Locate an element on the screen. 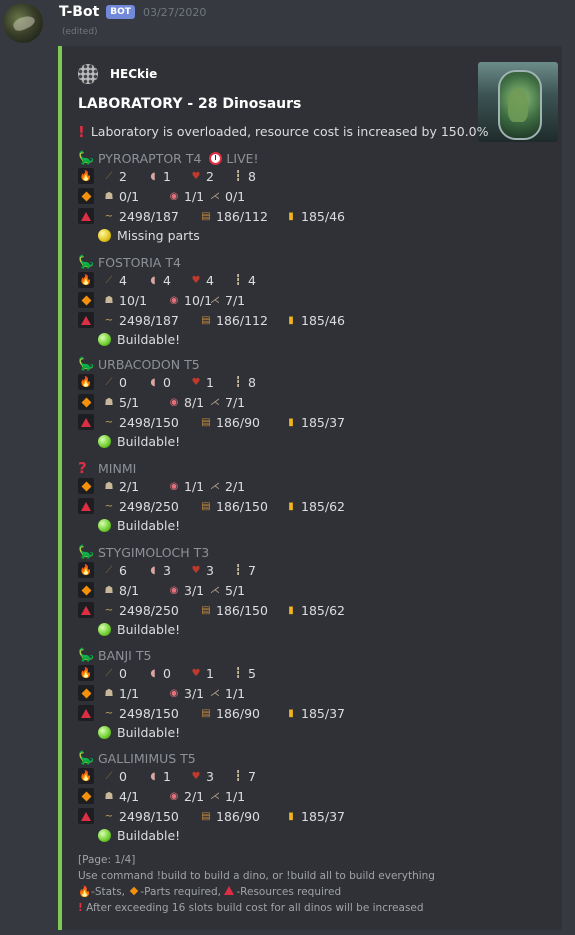  parts-row: ☗ 1/1 ◉ 3/1 ⋌ 1/1 is located at coordinates (161, 693).